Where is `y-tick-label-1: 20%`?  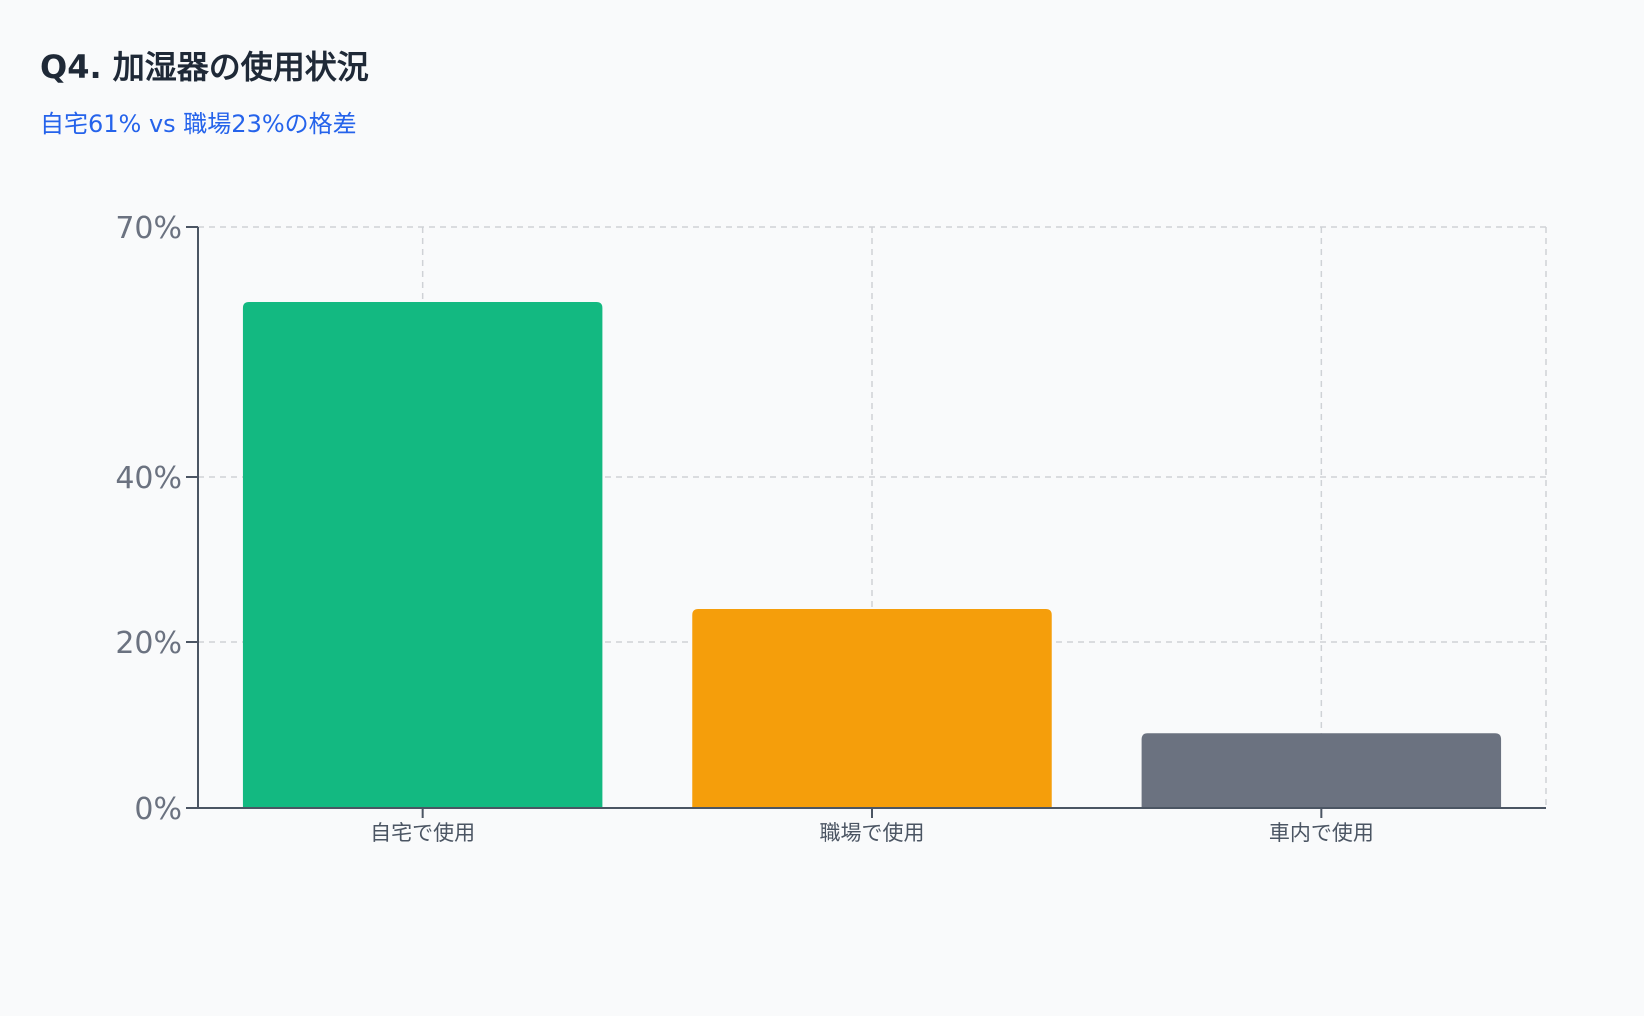
y-tick-label-1: 20% is located at coordinates (148, 643).